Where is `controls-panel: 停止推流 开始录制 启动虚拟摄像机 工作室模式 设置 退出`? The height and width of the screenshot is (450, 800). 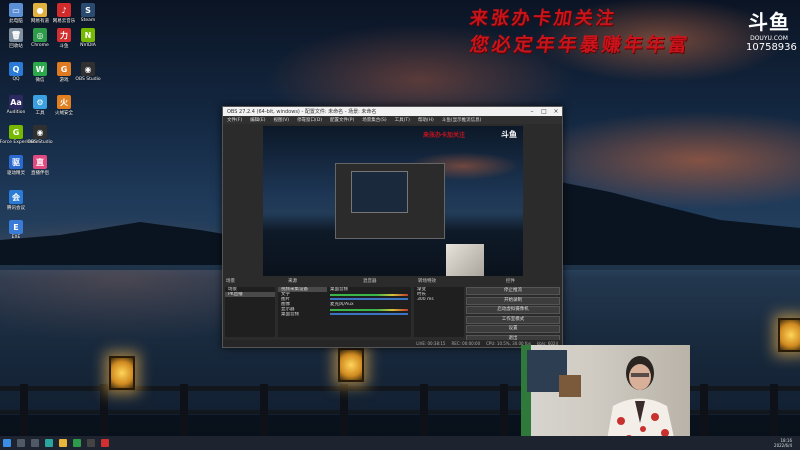
controls-panel: 停止推流 开始录制 启动虚拟摄像机 工作室模式 设置 退出 is located at coordinates (513, 315).